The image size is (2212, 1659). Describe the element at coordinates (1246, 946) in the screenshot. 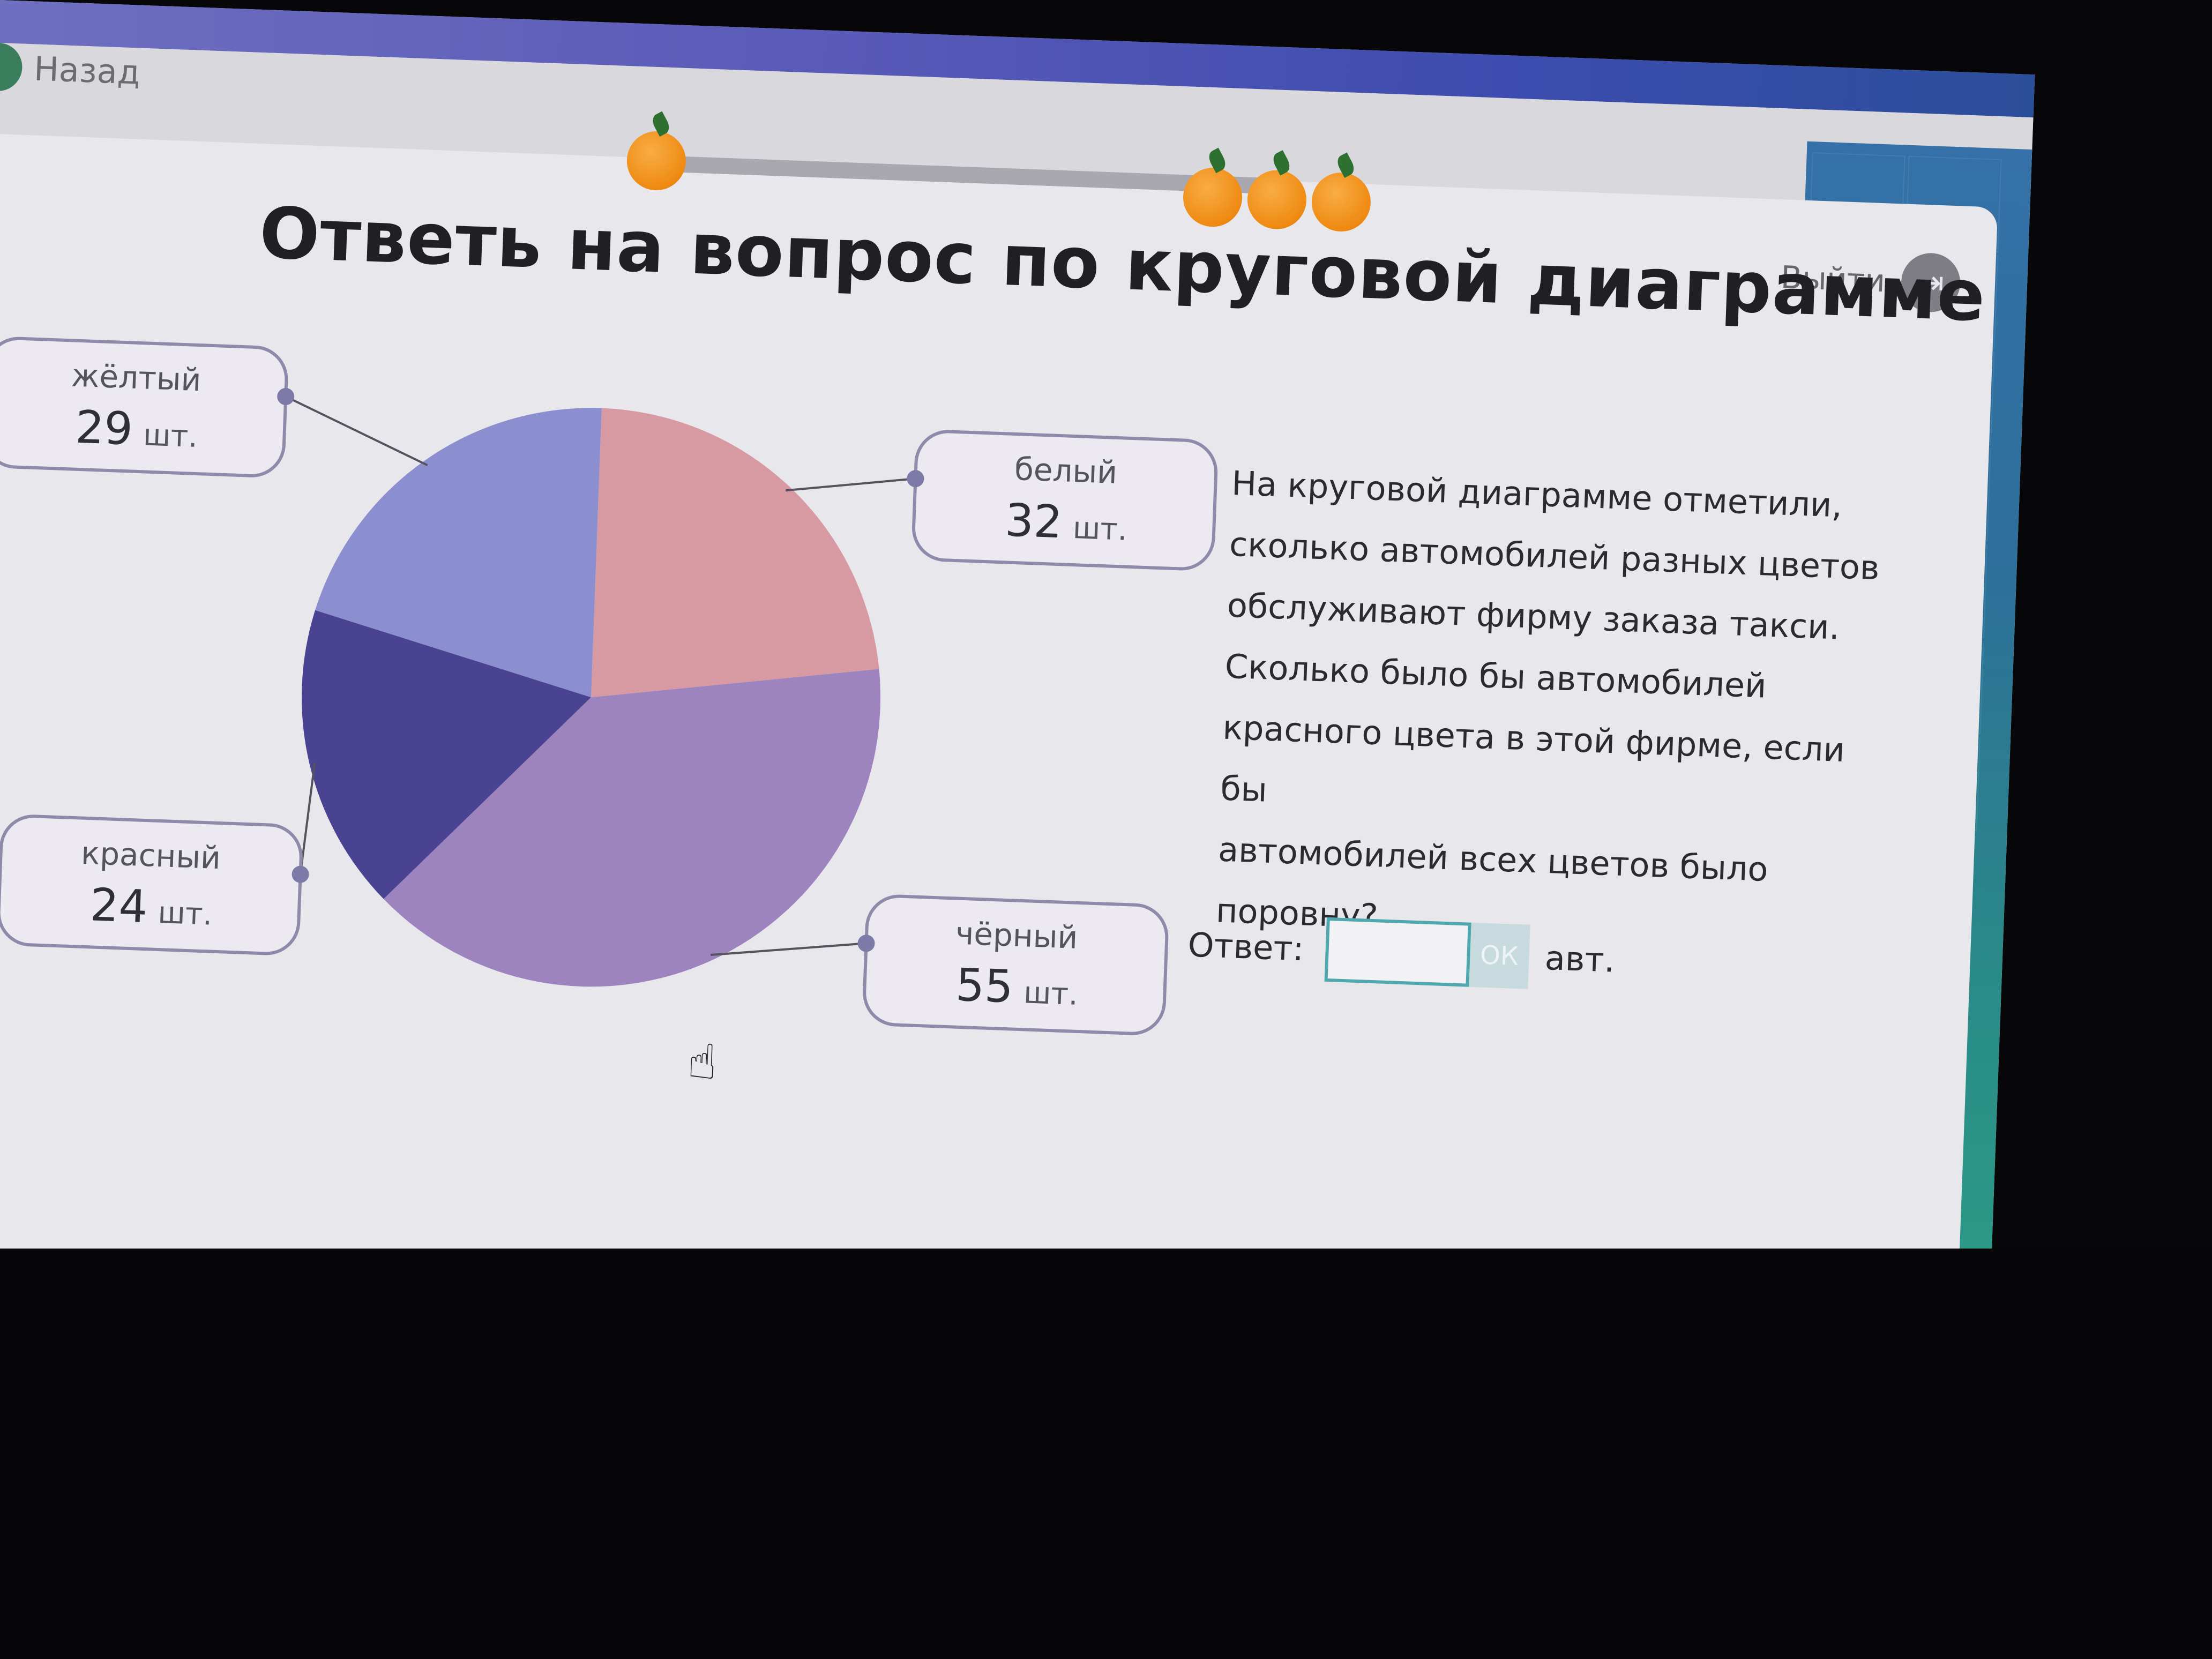

I see `answer-label: Ответ:` at that location.